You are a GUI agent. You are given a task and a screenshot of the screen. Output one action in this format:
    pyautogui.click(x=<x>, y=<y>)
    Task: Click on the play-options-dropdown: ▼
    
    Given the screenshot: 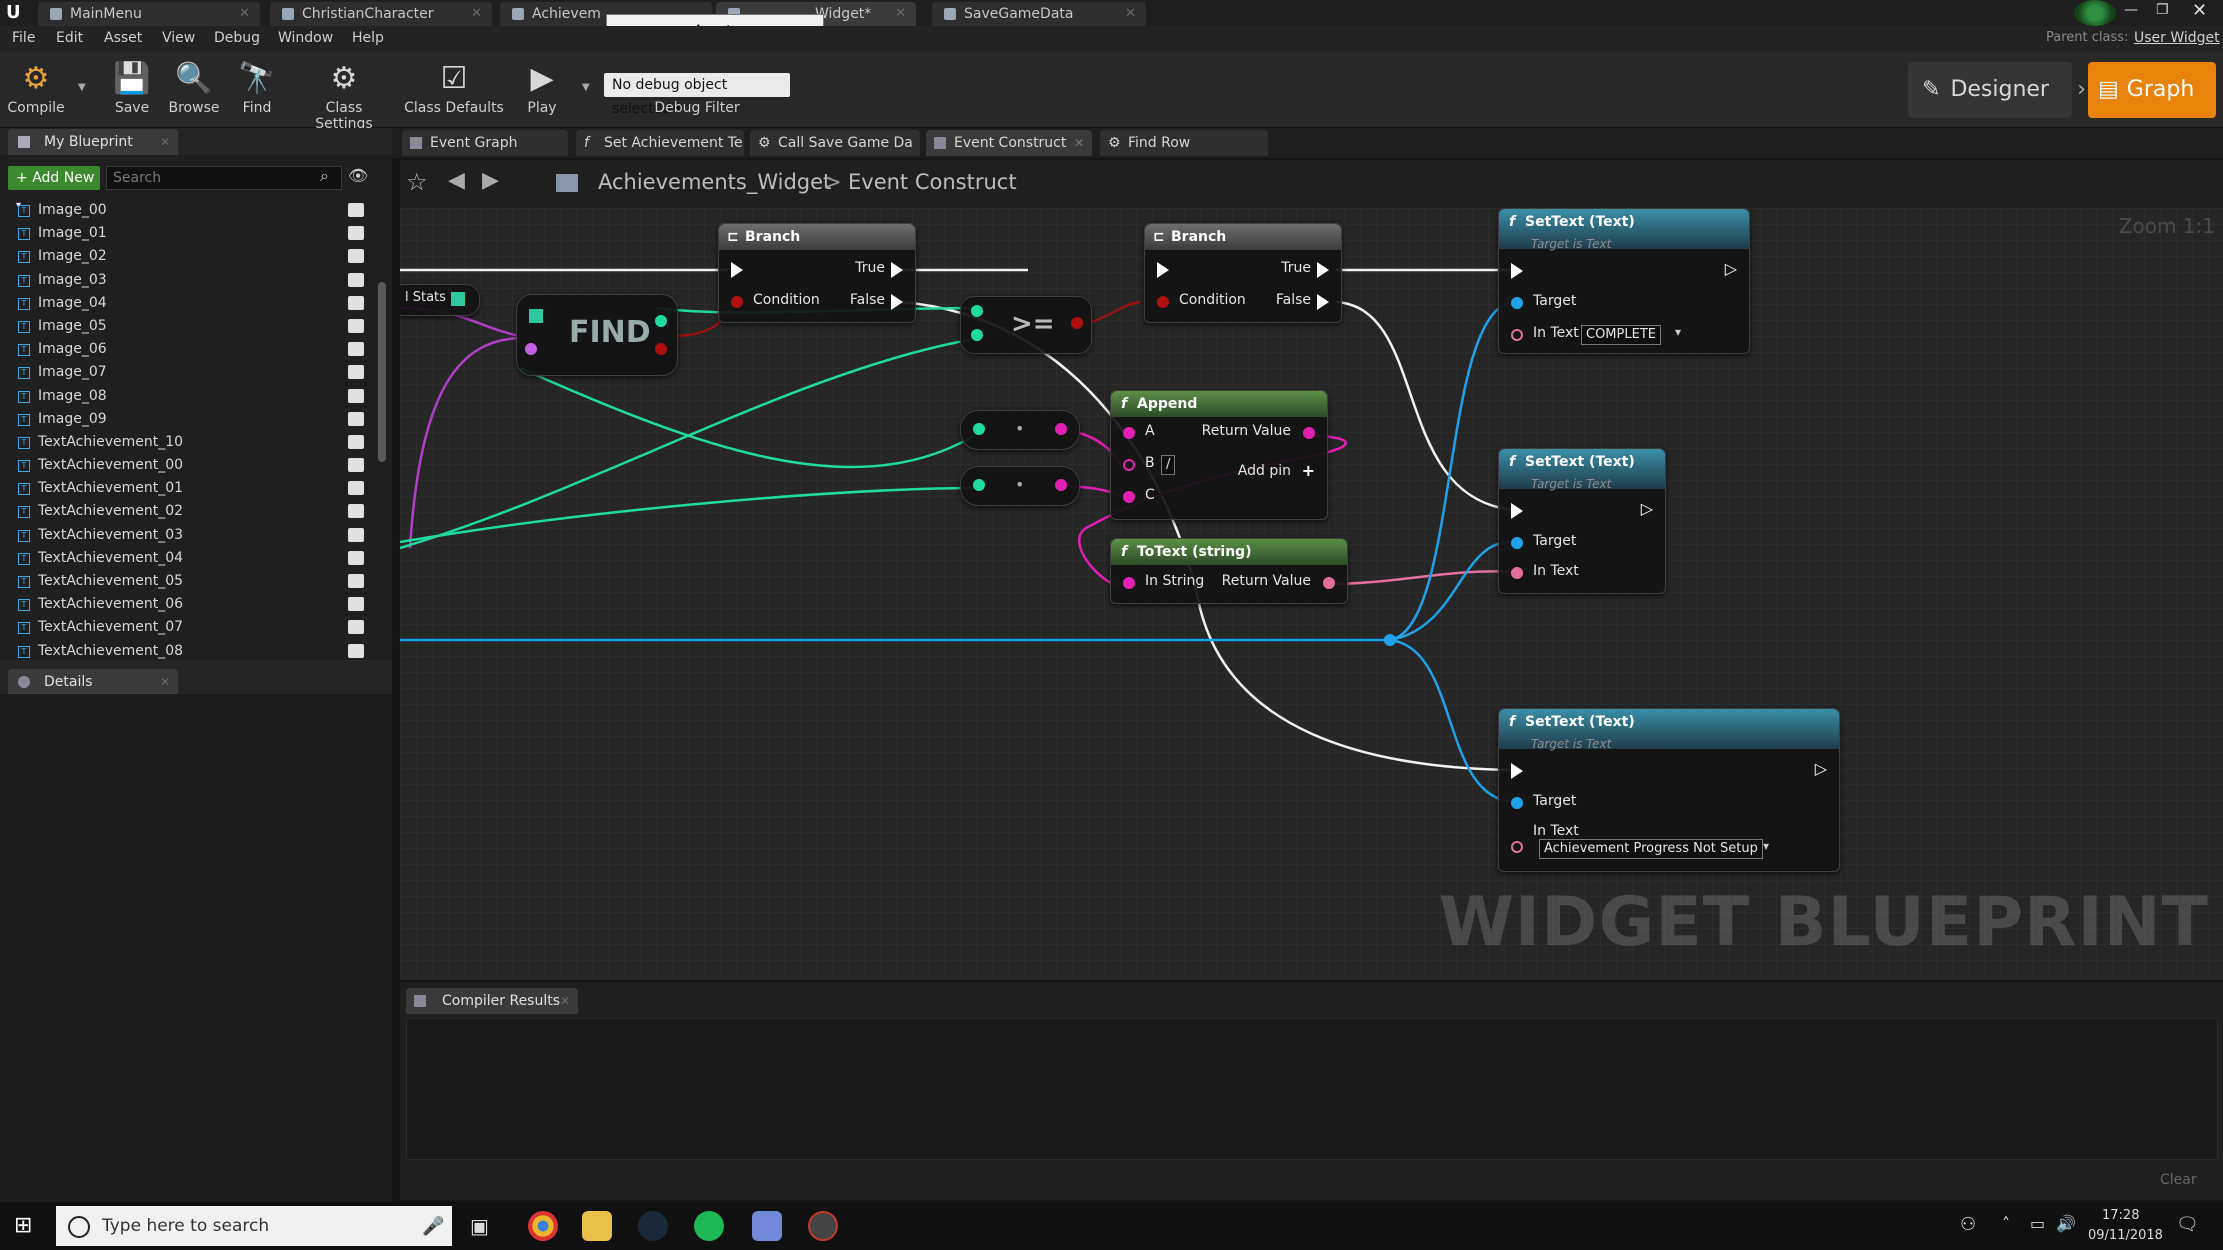 What is the action you would take?
    pyautogui.click(x=586, y=87)
    